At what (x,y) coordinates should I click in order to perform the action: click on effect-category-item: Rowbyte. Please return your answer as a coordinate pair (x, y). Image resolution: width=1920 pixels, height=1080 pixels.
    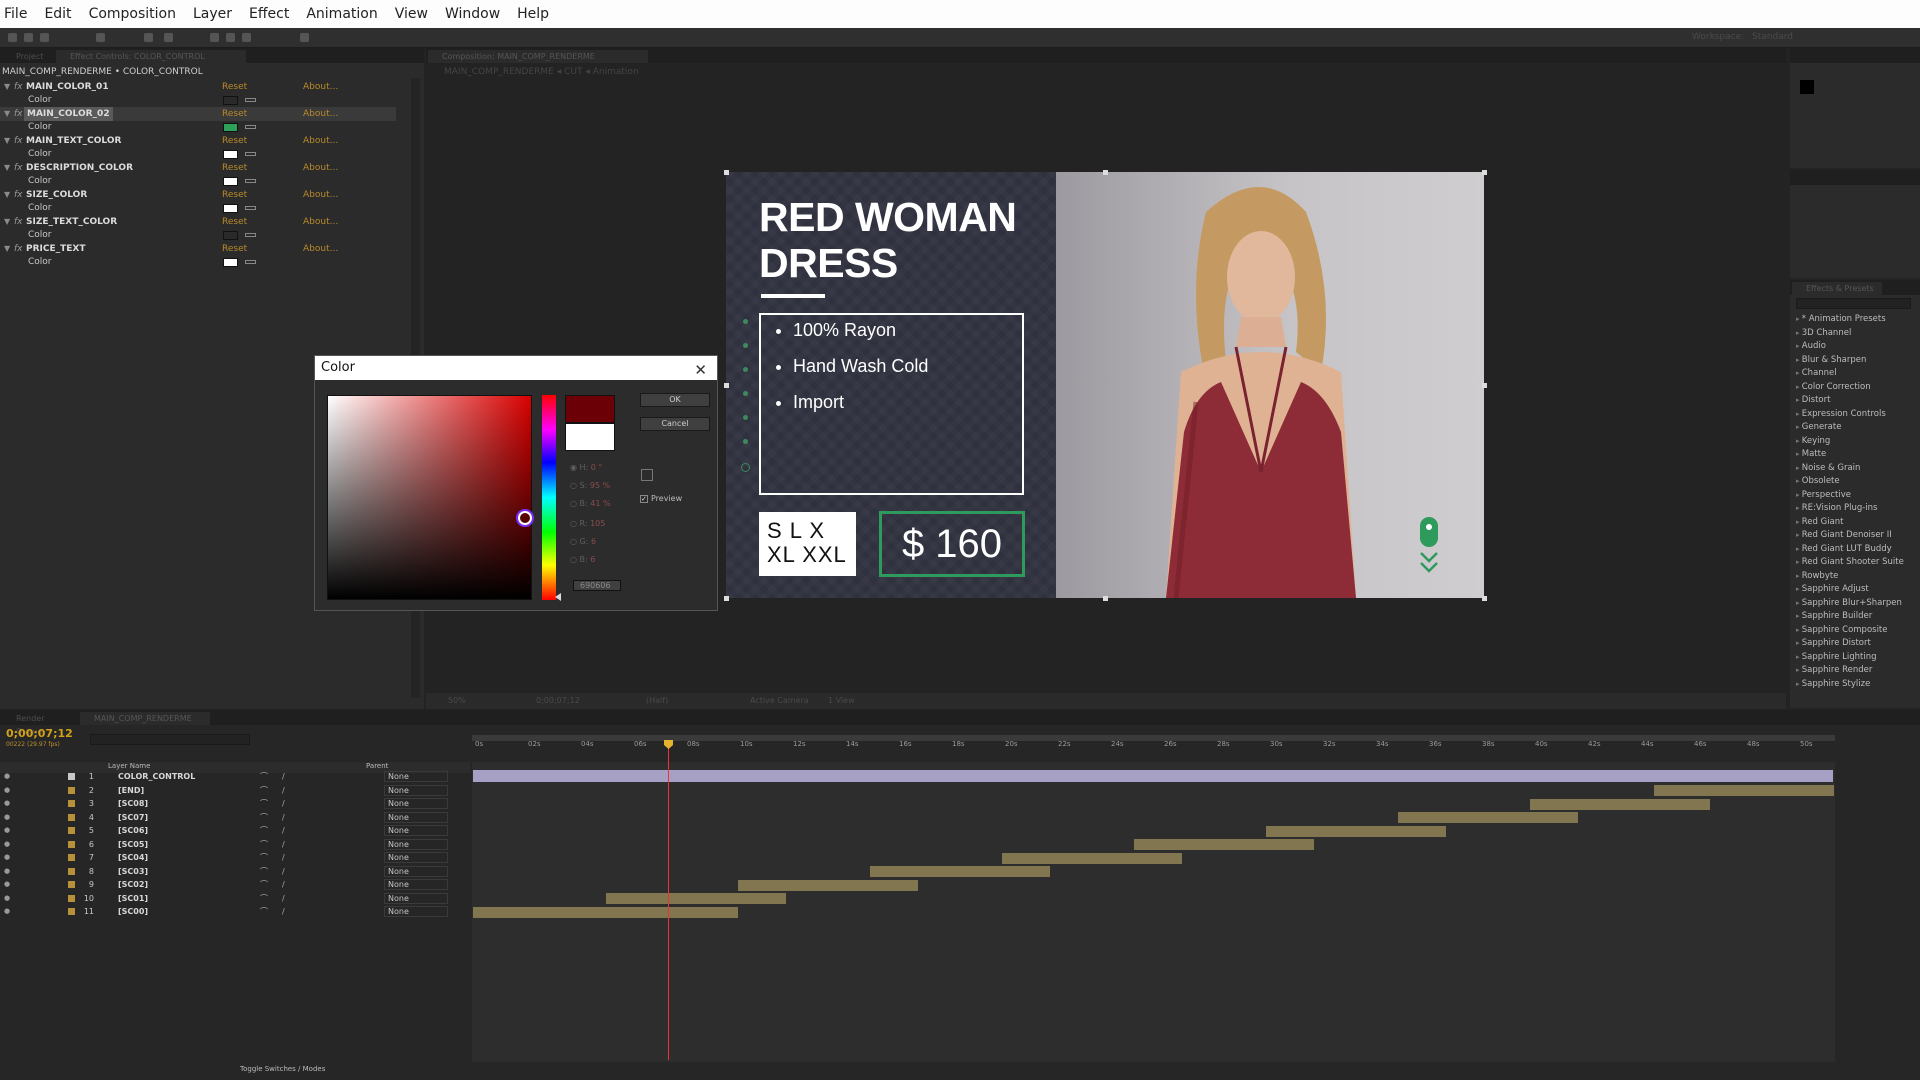
    Looking at the image, I should click on (1817, 576).